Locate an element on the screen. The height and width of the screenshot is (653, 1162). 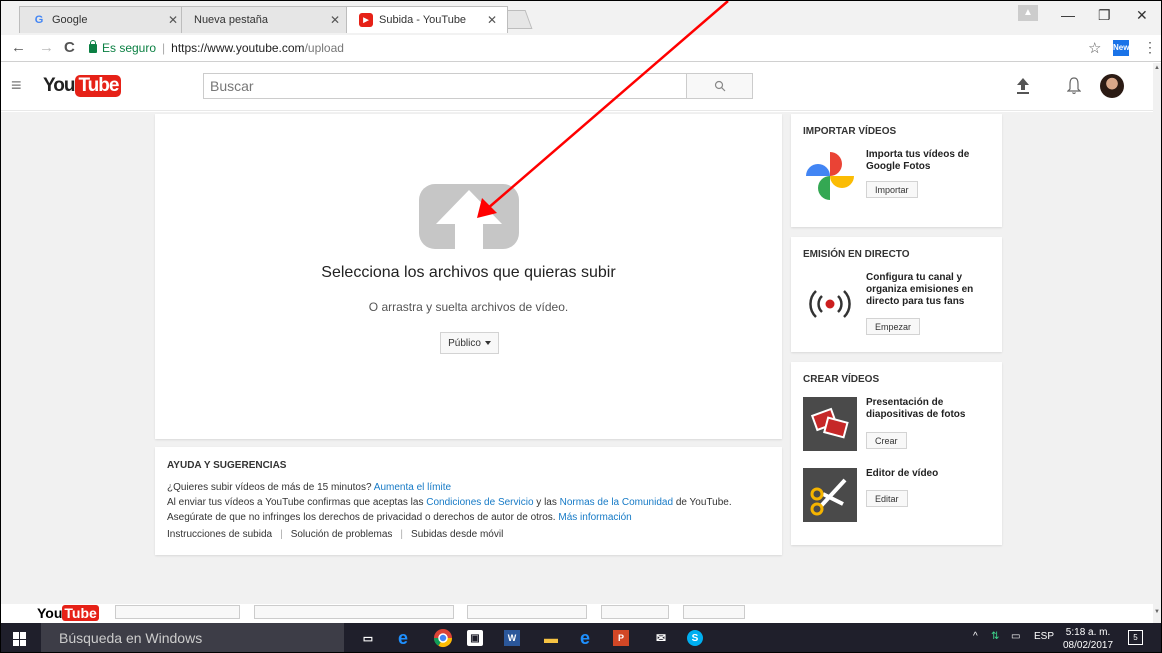
tab-label: Google is located at coordinates (70, 20).